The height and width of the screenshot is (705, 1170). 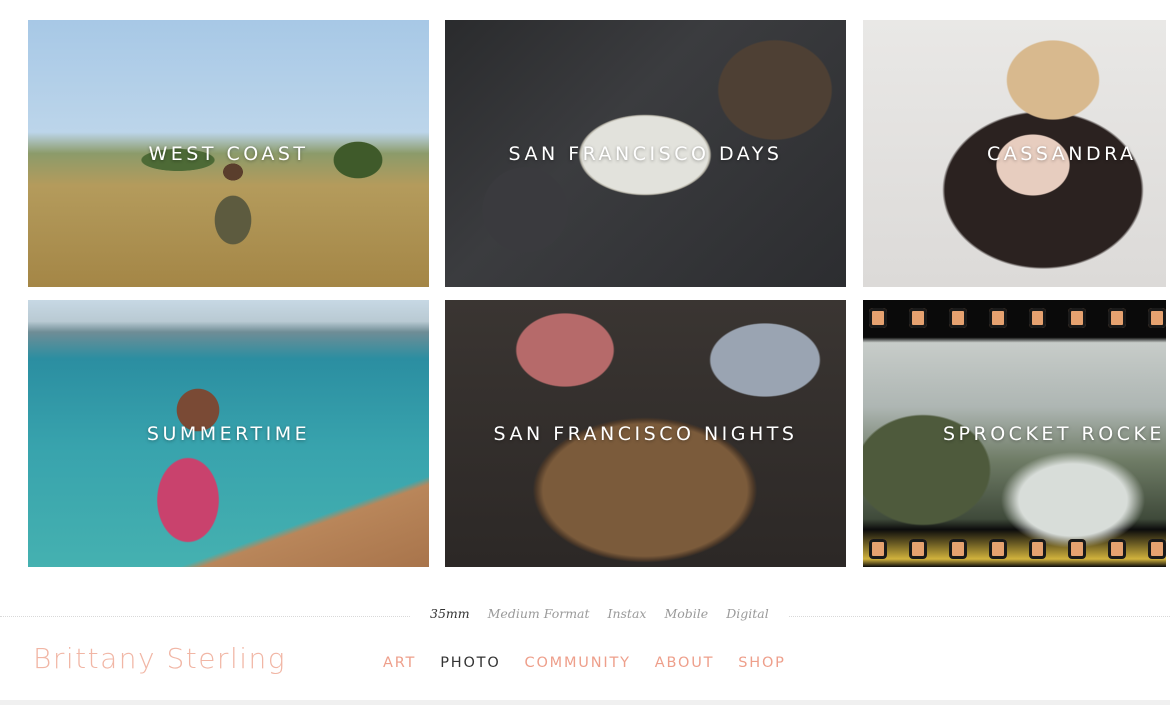 I want to click on film-sprocket-holes-bottom, so click(x=1017, y=549).